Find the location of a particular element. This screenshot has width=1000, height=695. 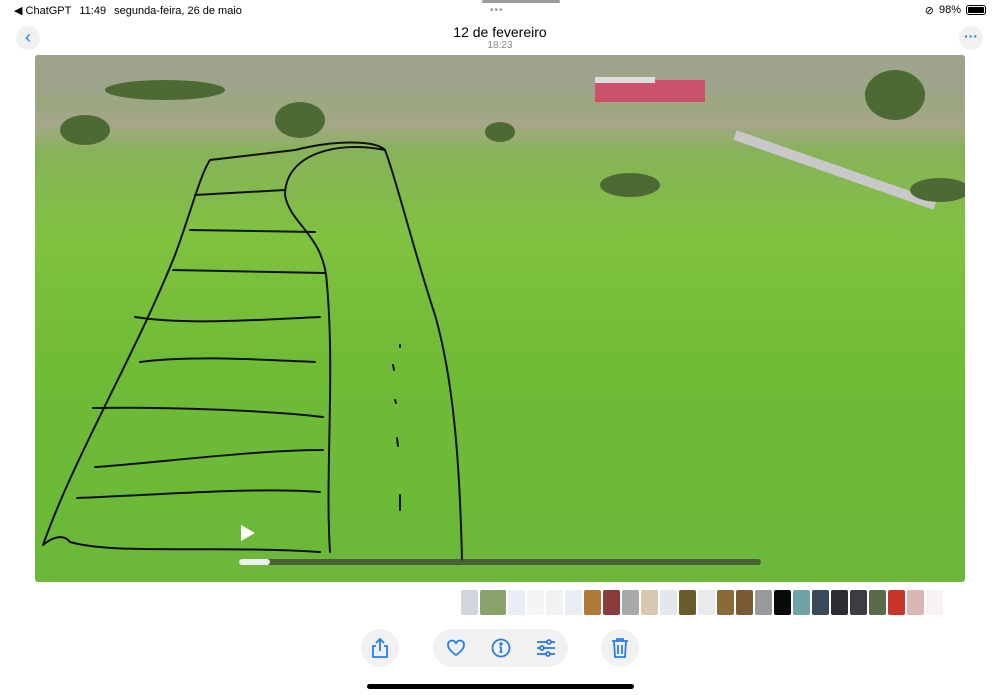

thumbnail-strip is located at coordinates (702, 602).